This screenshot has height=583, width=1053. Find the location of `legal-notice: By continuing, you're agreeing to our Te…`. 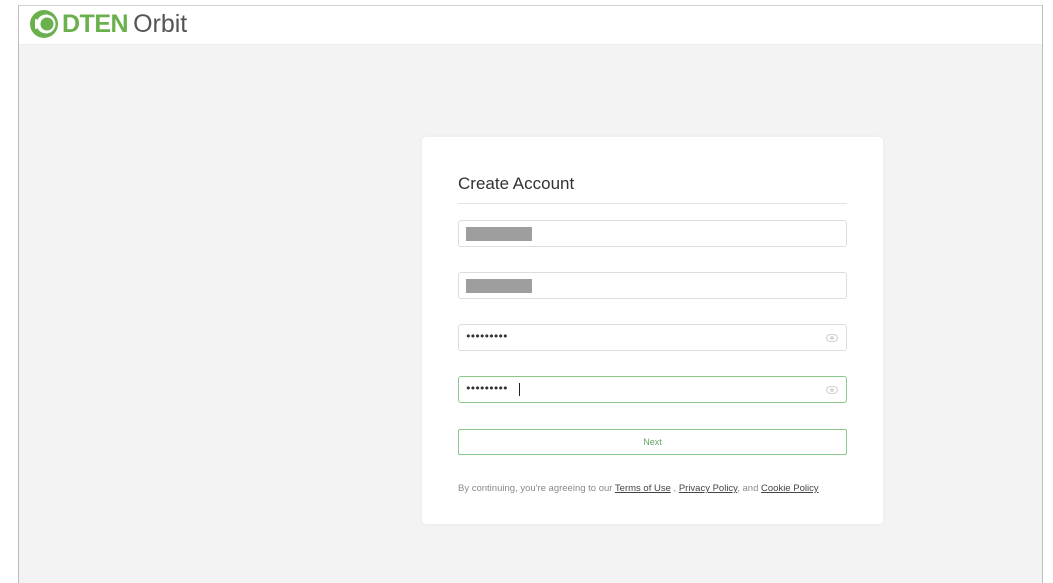

legal-notice: By continuing, you're agreeing to our Te… is located at coordinates (652, 488).